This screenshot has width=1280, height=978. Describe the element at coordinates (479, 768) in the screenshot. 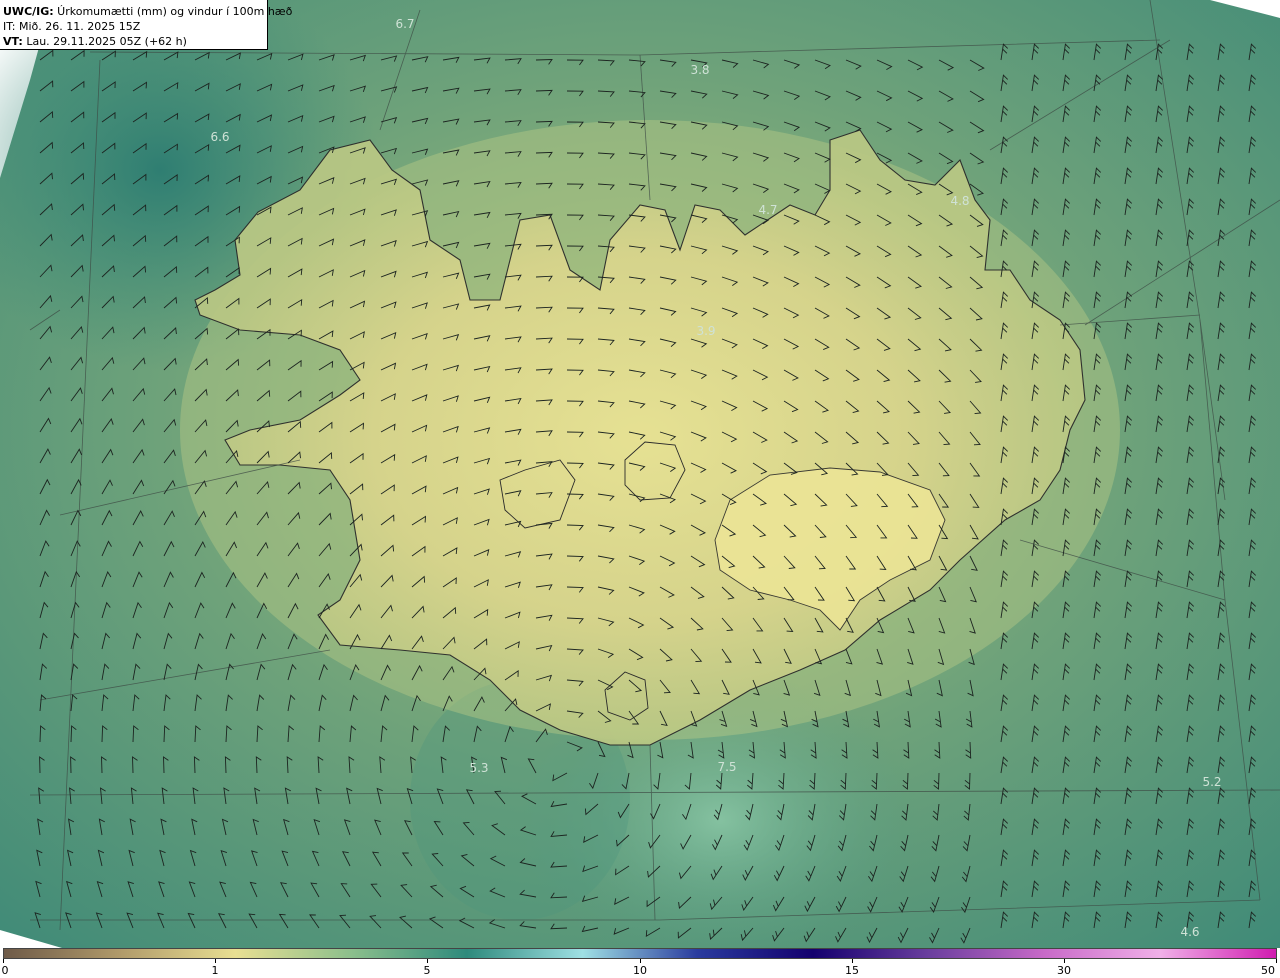

I see `max-value-label: 5.3` at that location.